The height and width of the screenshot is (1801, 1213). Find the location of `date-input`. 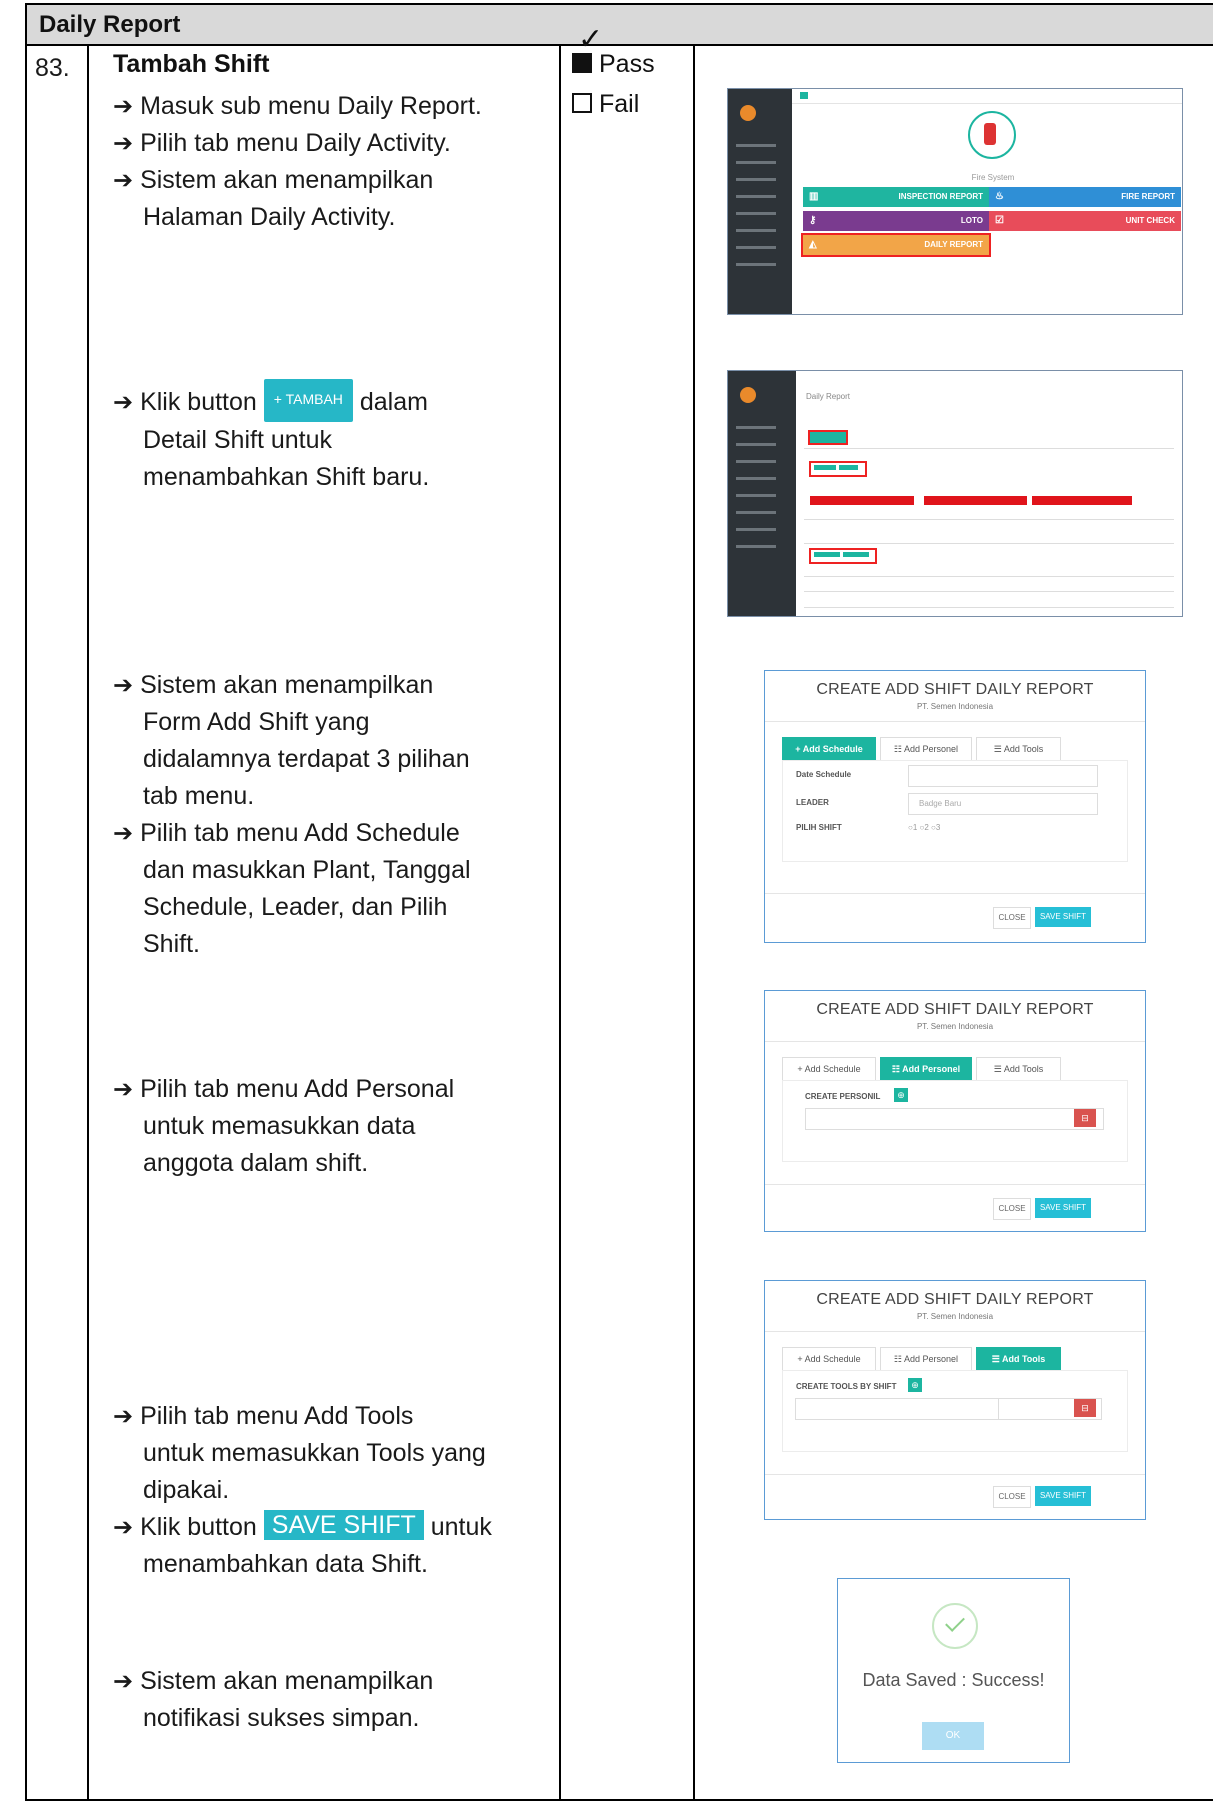

date-input is located at coordinates (1003, 776).